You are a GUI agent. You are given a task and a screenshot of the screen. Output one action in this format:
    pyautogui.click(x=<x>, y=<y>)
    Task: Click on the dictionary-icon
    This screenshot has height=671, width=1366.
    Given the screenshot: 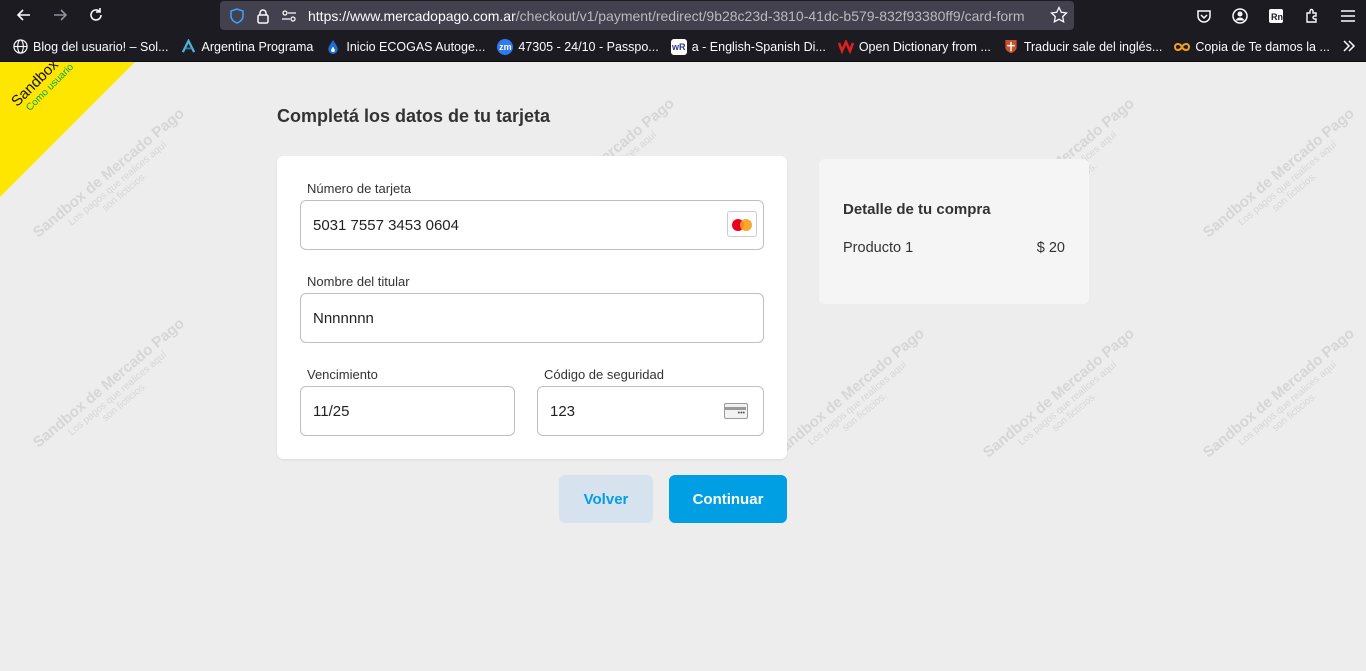 What is the action you would take?
    pyautogui.click(x=845, y=47)
    